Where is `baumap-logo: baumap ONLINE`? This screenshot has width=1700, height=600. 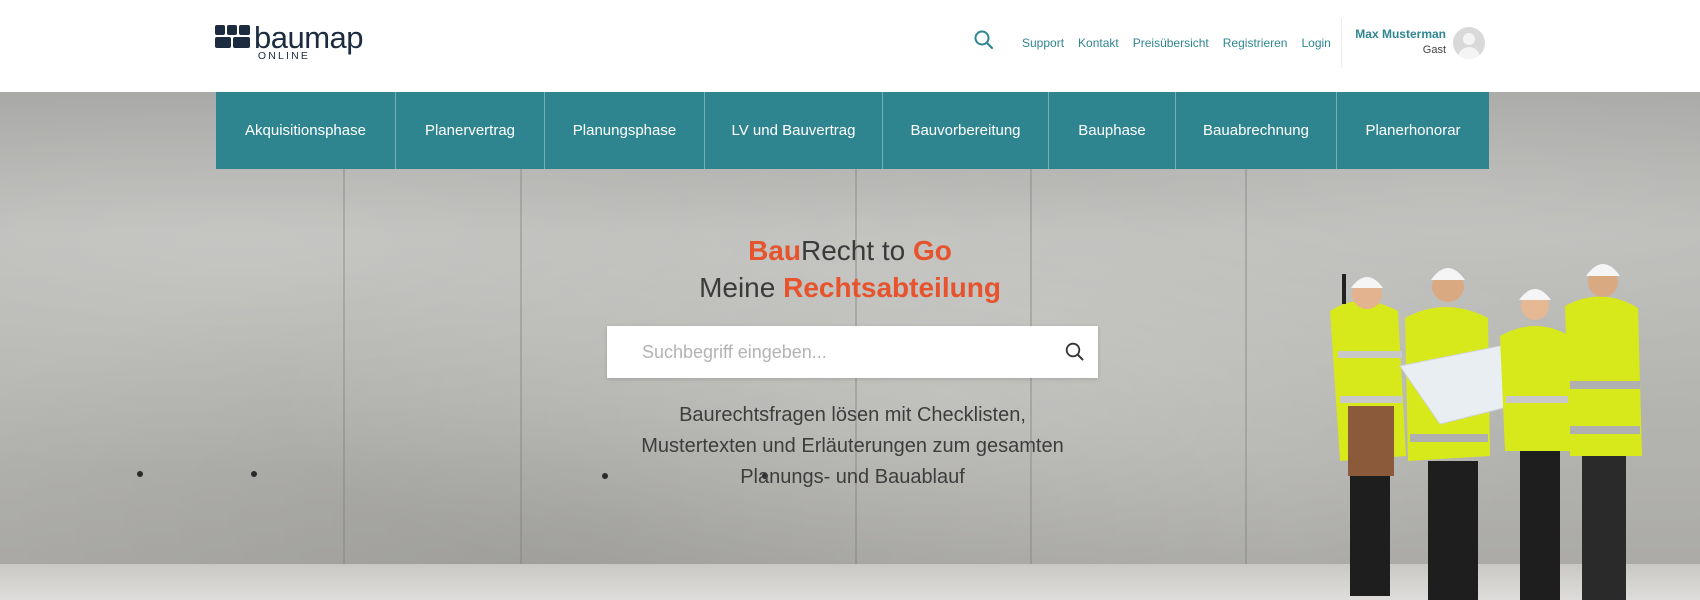
baumap-logo: baumap ONLINE is located at coordinates (289, 42).